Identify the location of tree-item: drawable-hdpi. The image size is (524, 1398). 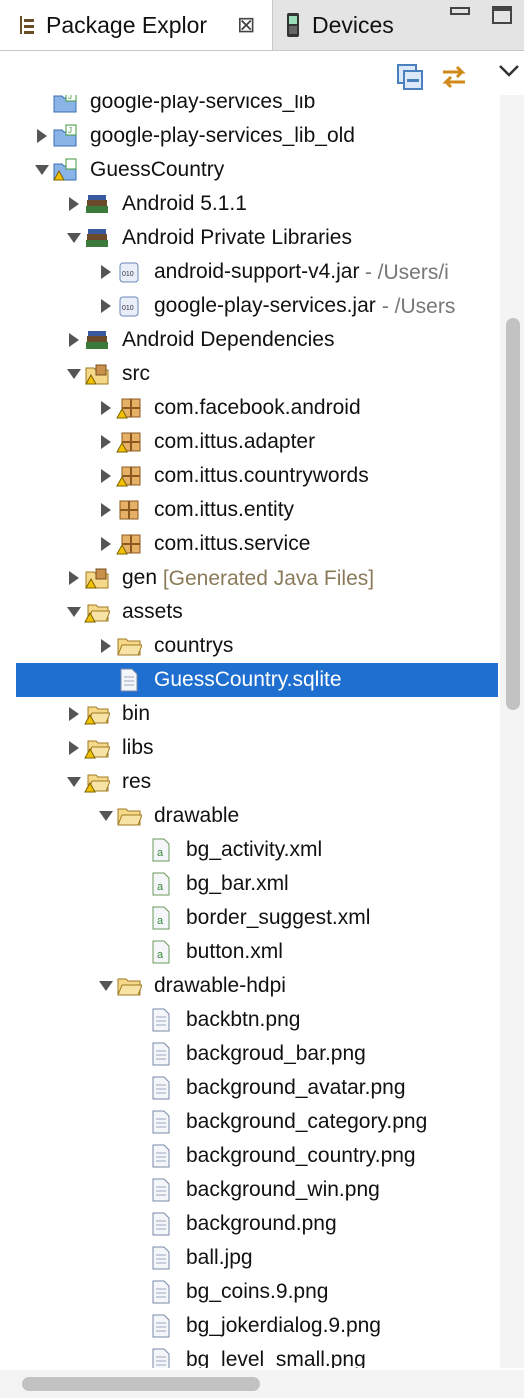
(250, 986).